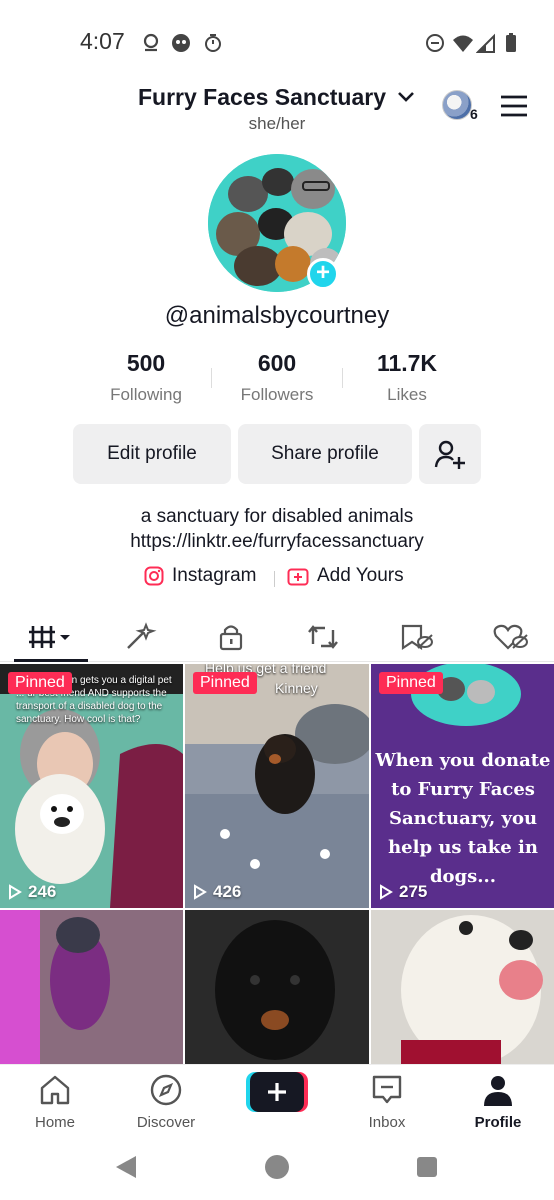 The image size is (554, 1200). I want to click on bottom-nav: Home Discover Inbox Profile, so click(277, 1099).